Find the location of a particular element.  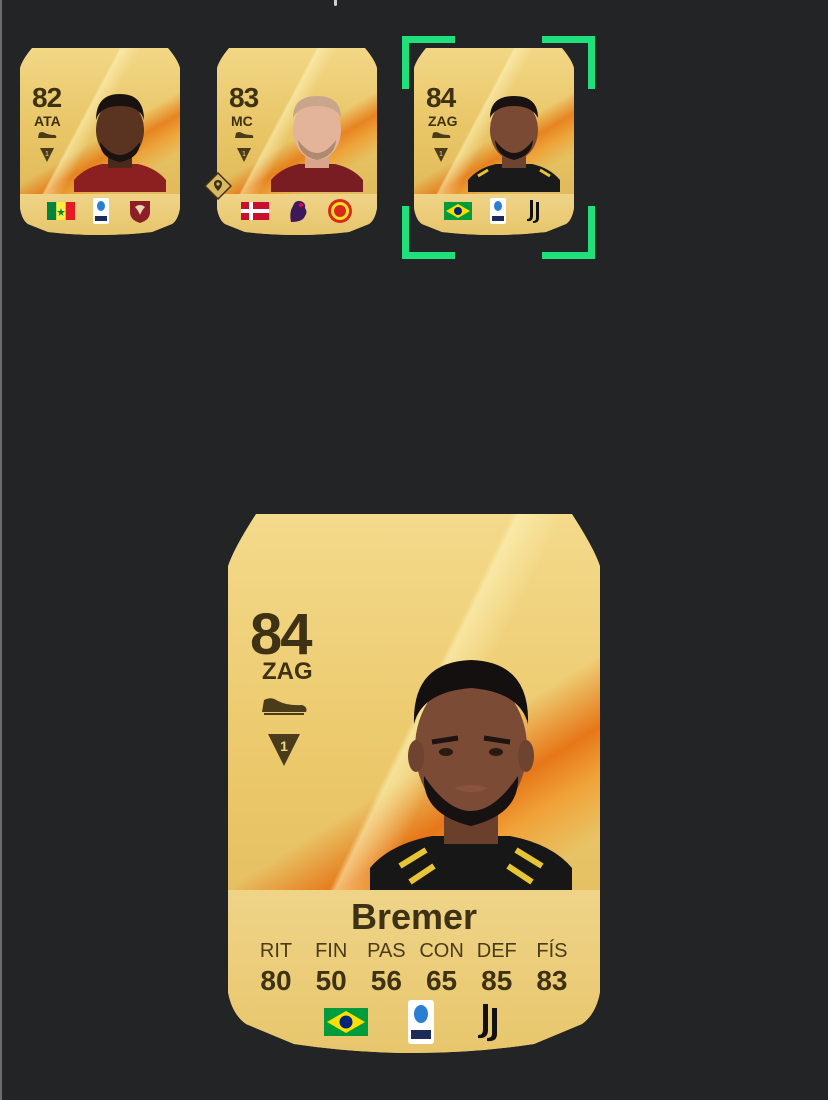

stat-value: 83 is located at coordinates (552, 980).